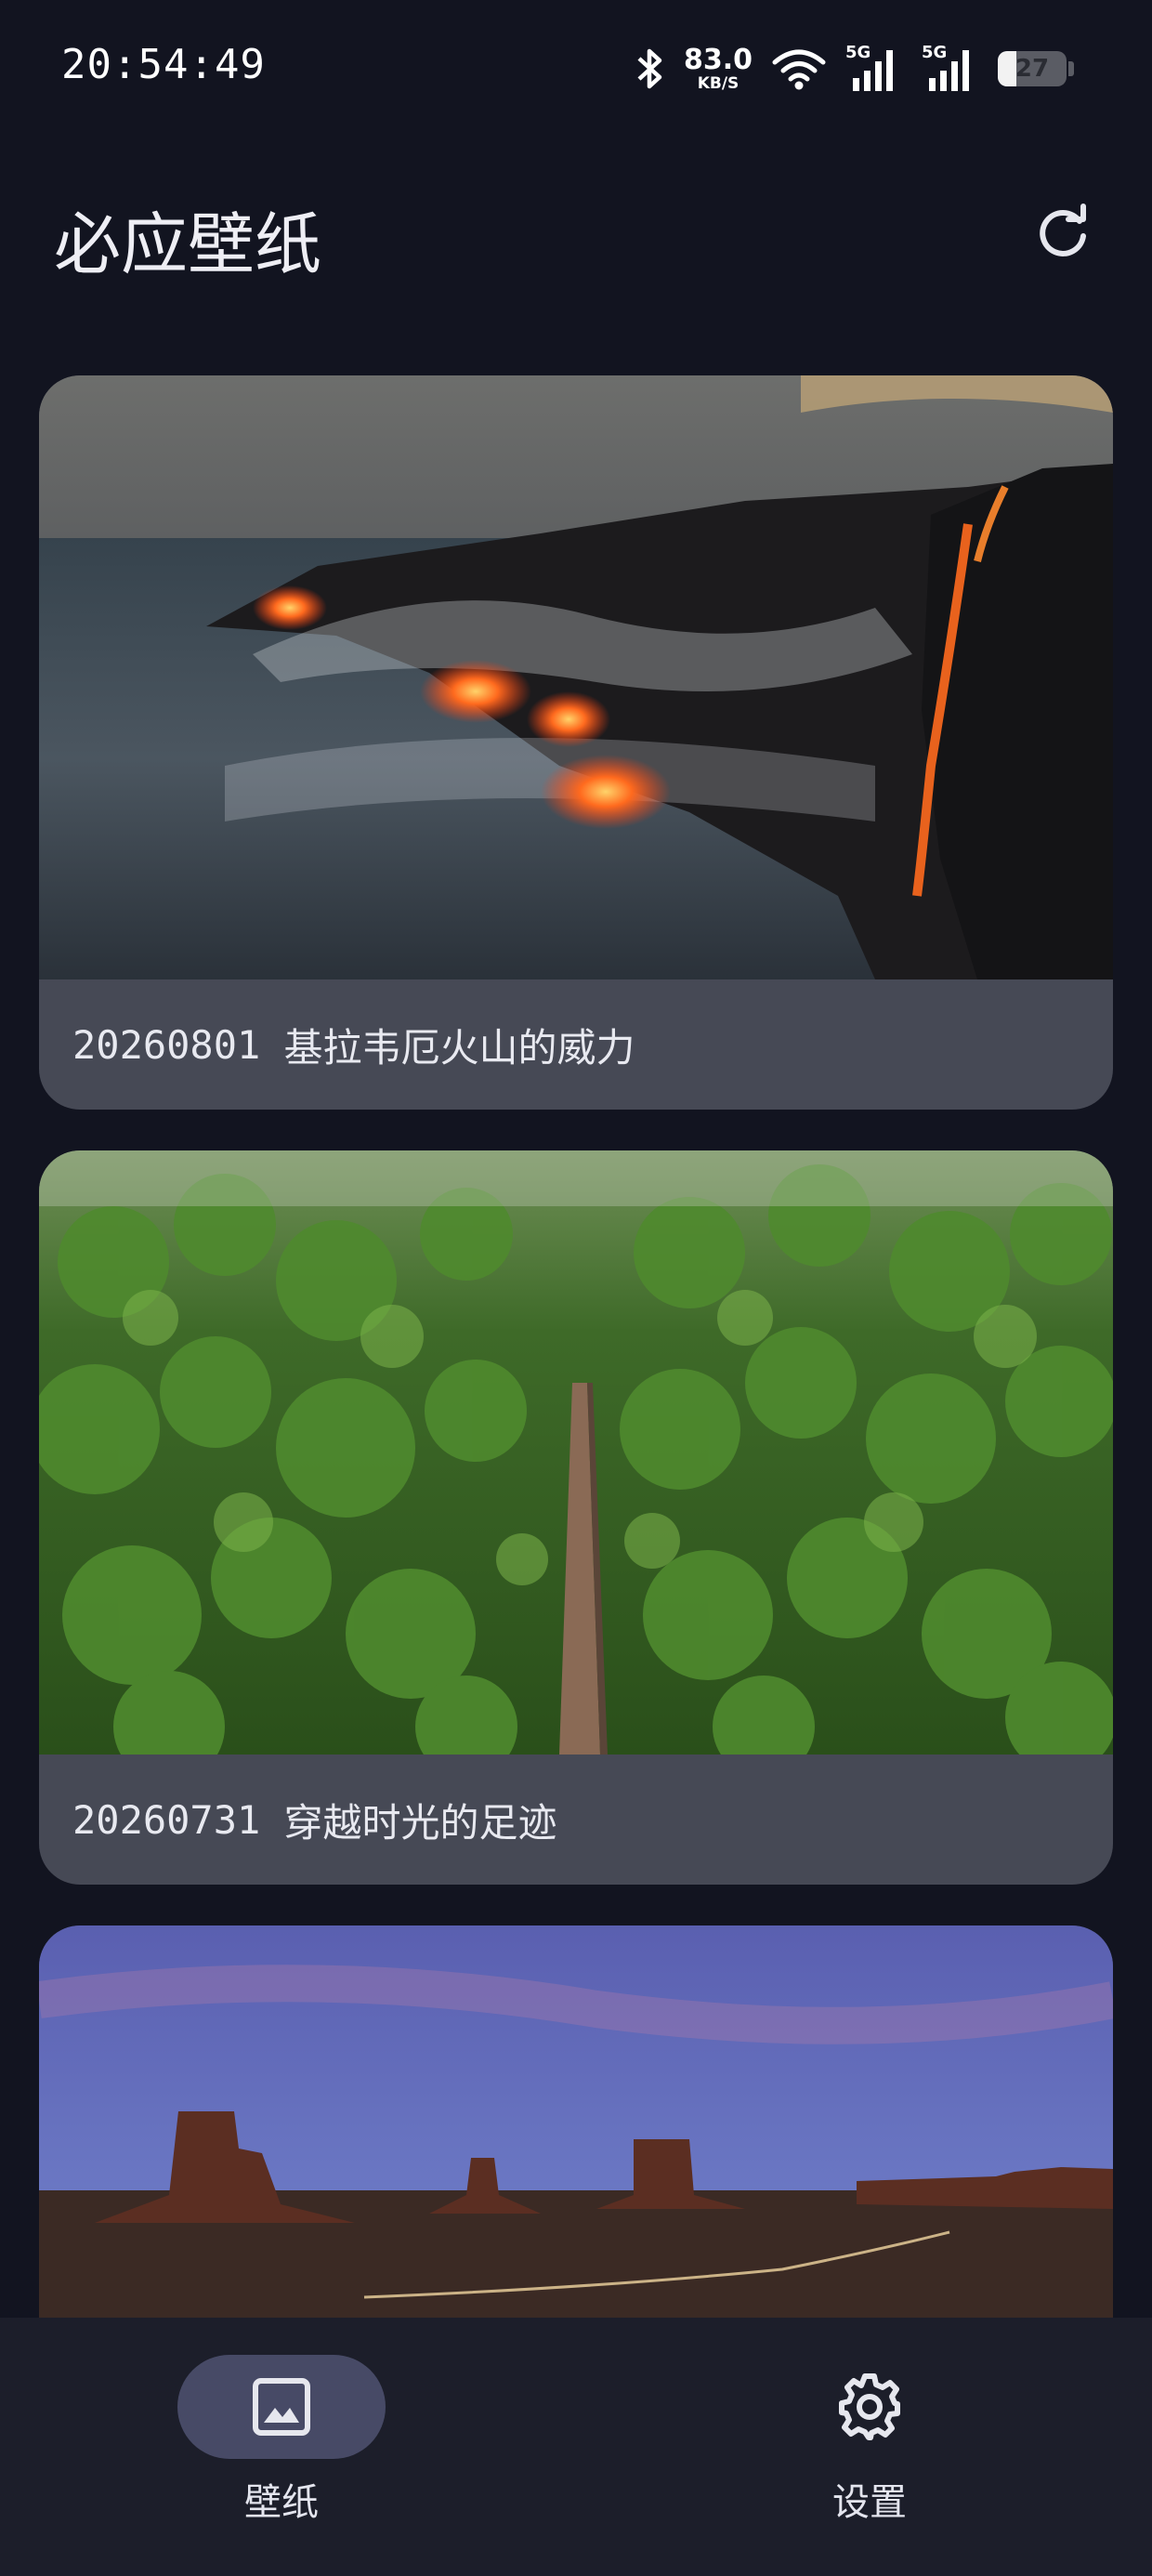 The height and width of the screenshot is (2576, 1152). What do you see at coordinates (166, 1819) in the screenshot?
I see `wallpaper-date: 20260731` at bounding box center [166, 1819].